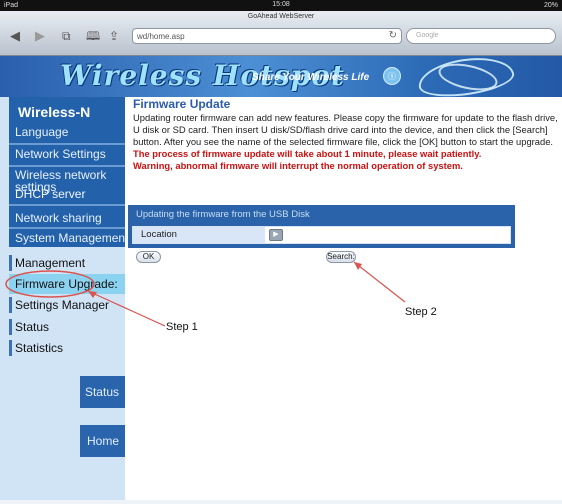  What do you see at coordinates (223, 214) in the screenshot?
I see `usb-panel-header: Updating the firmware from the USB Disk` at bounding box center [223, 214].